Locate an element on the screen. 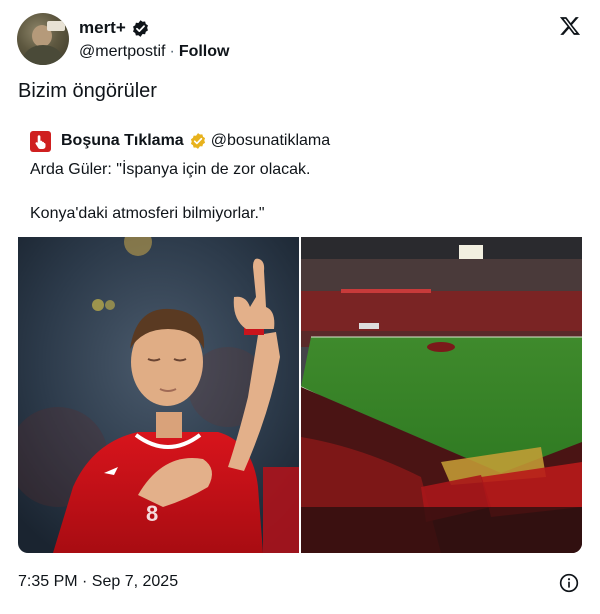  author-block: mert+ @mertpostif · Follow is located at coordinates (154, 39).